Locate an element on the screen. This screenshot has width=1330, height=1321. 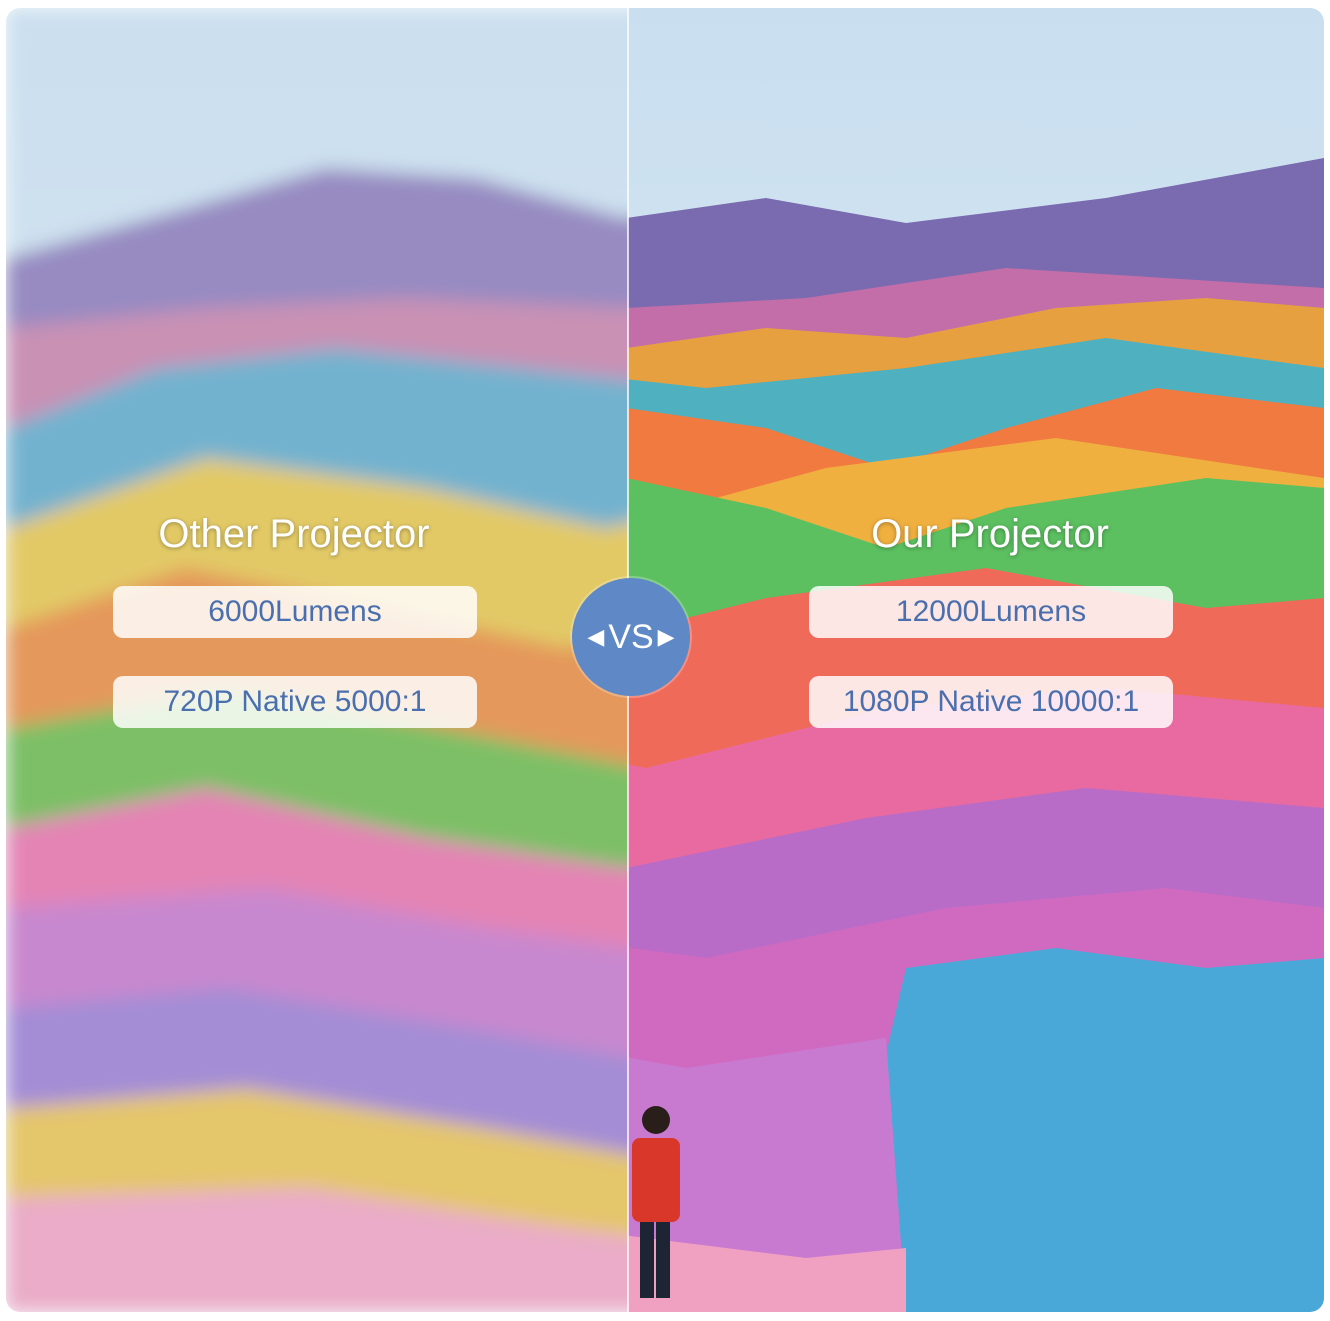
our-projector-resolution: 1080P Native 10000:1 is located at coordinates (991, 702).